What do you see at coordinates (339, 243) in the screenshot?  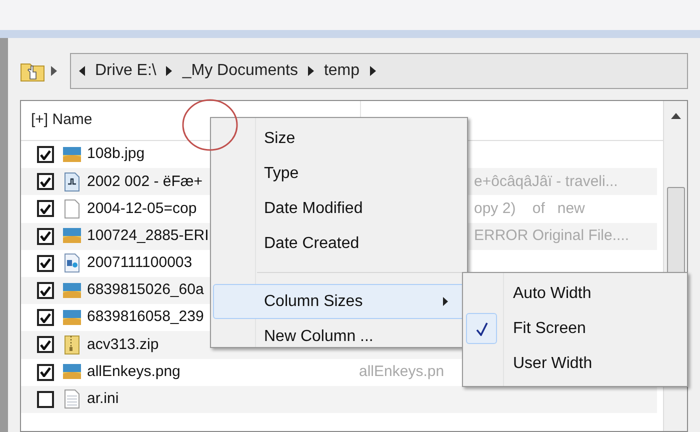 I see `menu-item: Date Created` at bounding box center [339, 243].